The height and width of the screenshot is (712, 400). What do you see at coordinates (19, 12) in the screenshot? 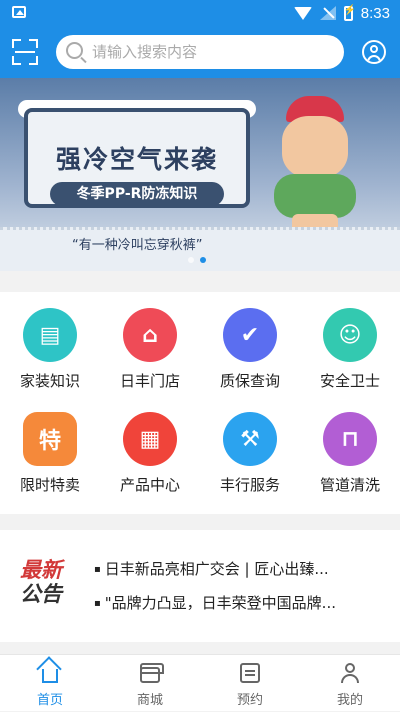
I see `gallery-notification-icon` at bounding box center [19, 12].